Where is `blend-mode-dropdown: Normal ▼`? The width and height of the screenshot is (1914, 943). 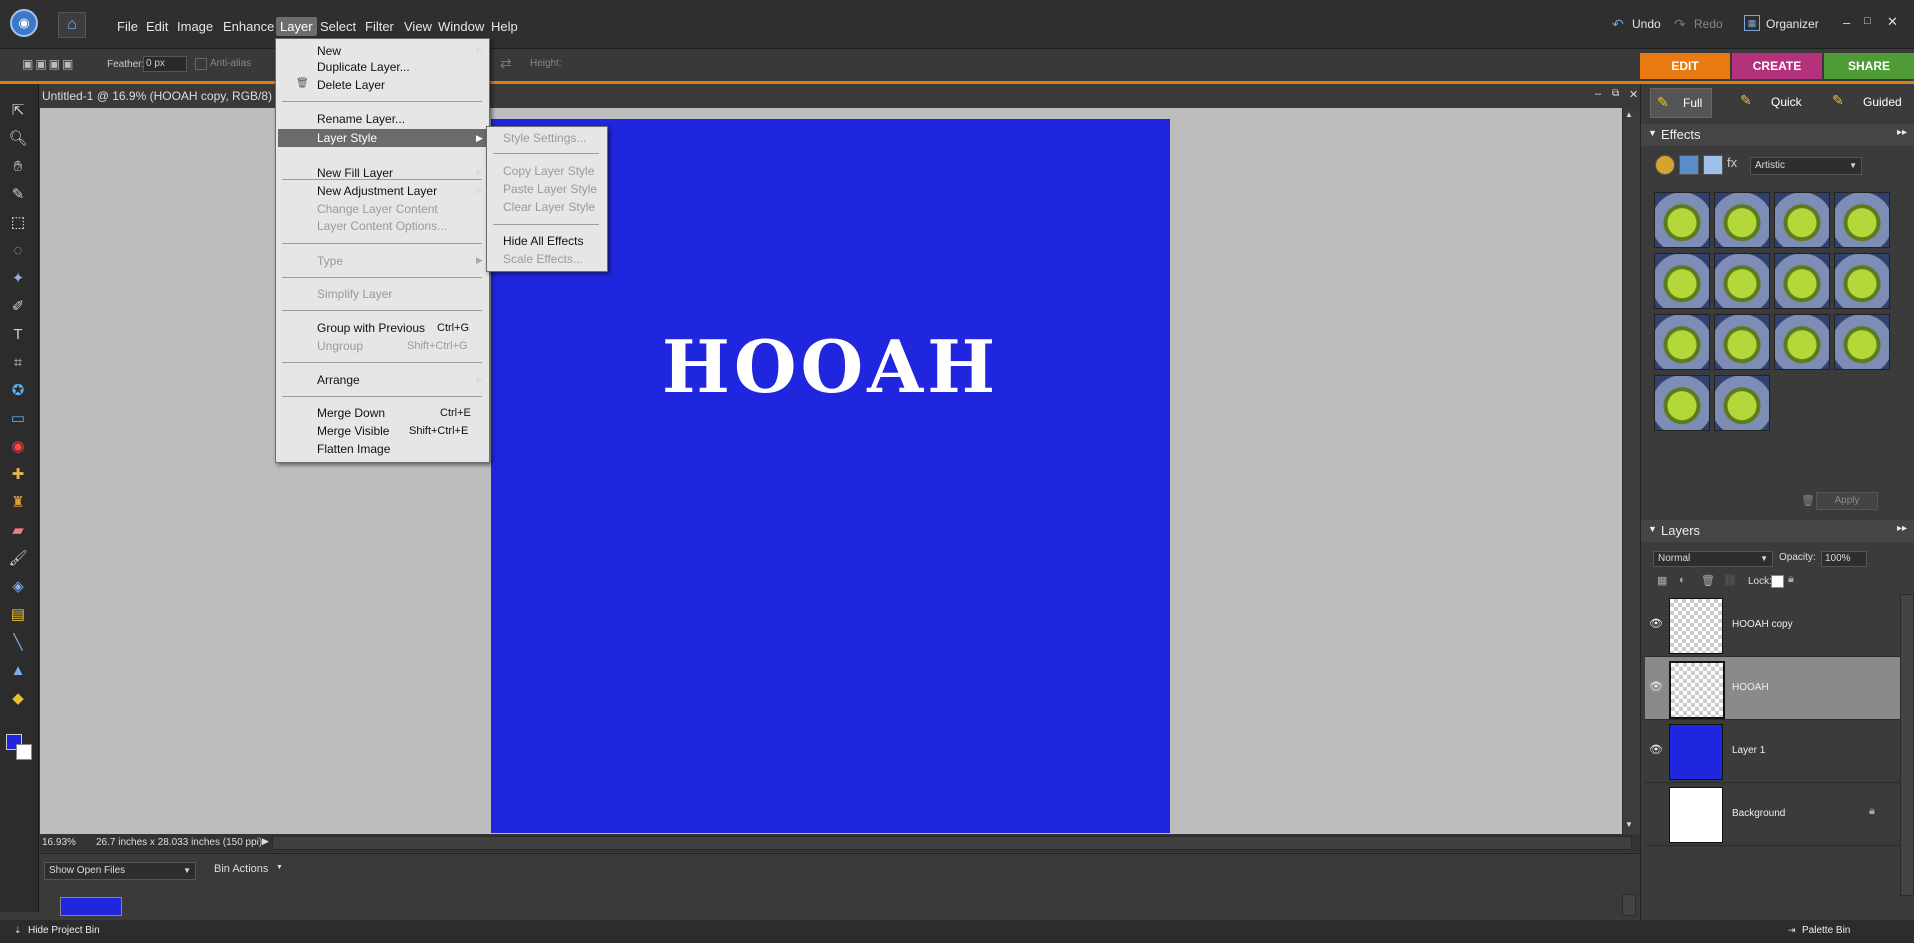
blend-mode-dropdown: Normal ▼ is located at coordinates (1713, 559).